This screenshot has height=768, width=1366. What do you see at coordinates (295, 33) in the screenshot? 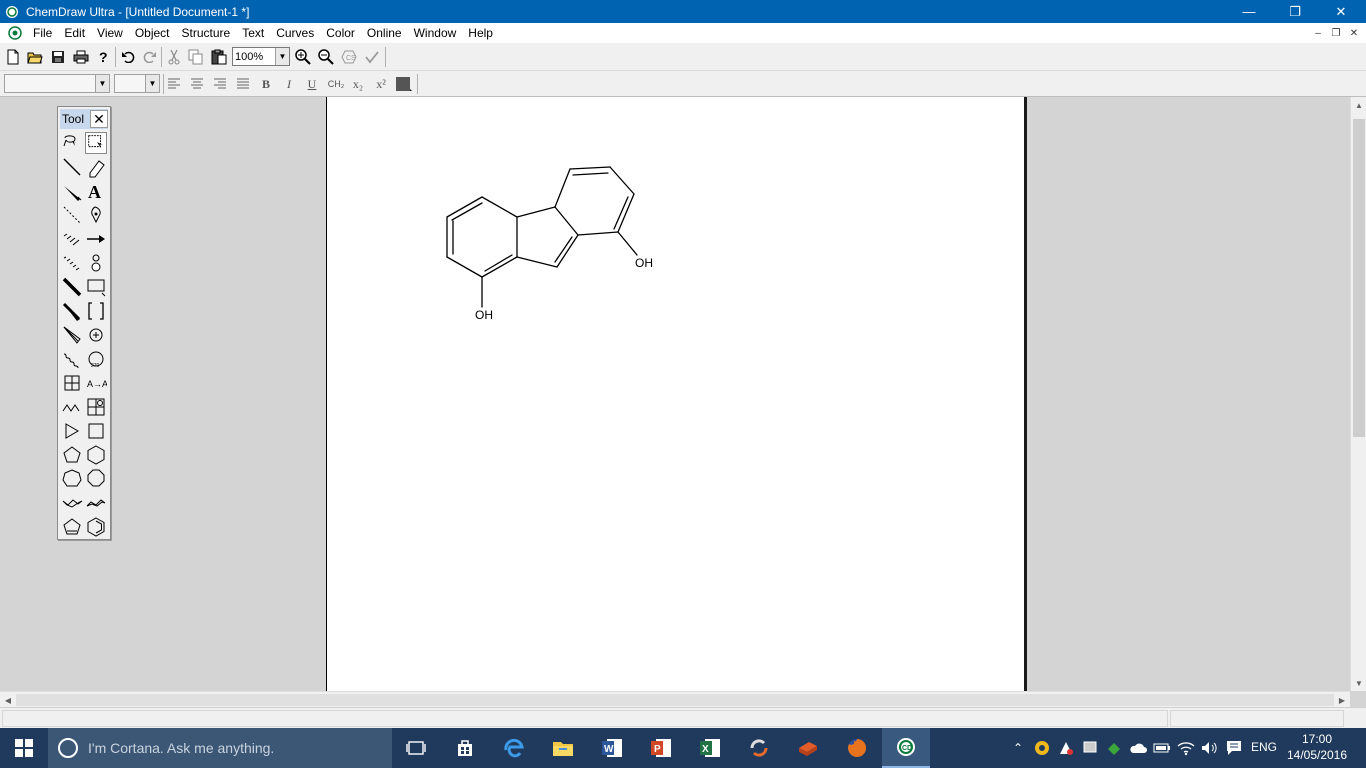
I see `menu-curves: Curves` at bounding box center [295, 33].